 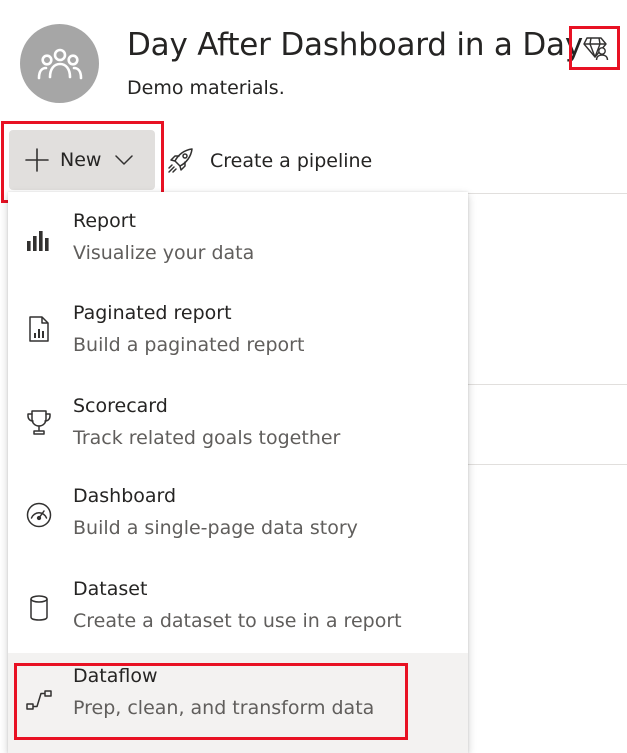 What do you see at coordinates (110, 589) in the screenshot?
I see `menu-item-title: Dataset` at bounding box center [110, 589].